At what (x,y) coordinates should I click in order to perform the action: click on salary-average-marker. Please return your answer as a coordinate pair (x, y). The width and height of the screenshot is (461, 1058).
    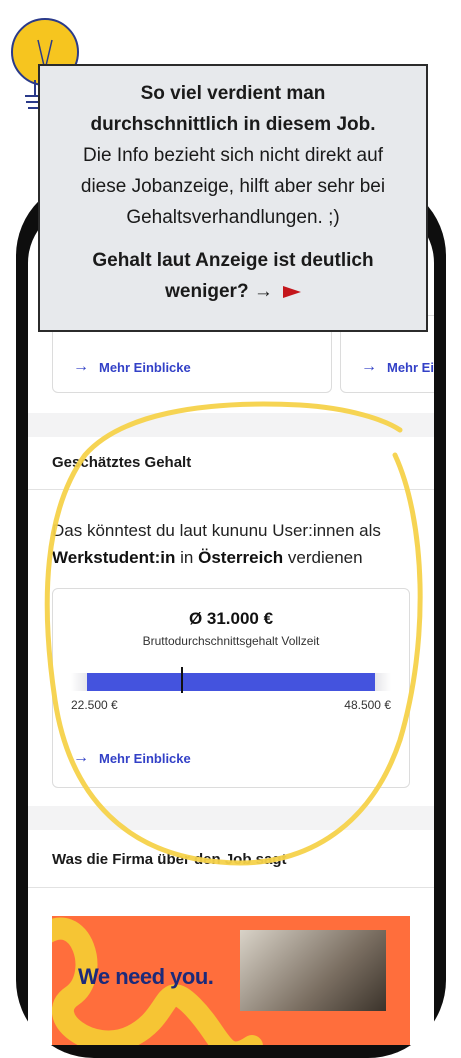
    Looking at the image, I should click on (182, 680).